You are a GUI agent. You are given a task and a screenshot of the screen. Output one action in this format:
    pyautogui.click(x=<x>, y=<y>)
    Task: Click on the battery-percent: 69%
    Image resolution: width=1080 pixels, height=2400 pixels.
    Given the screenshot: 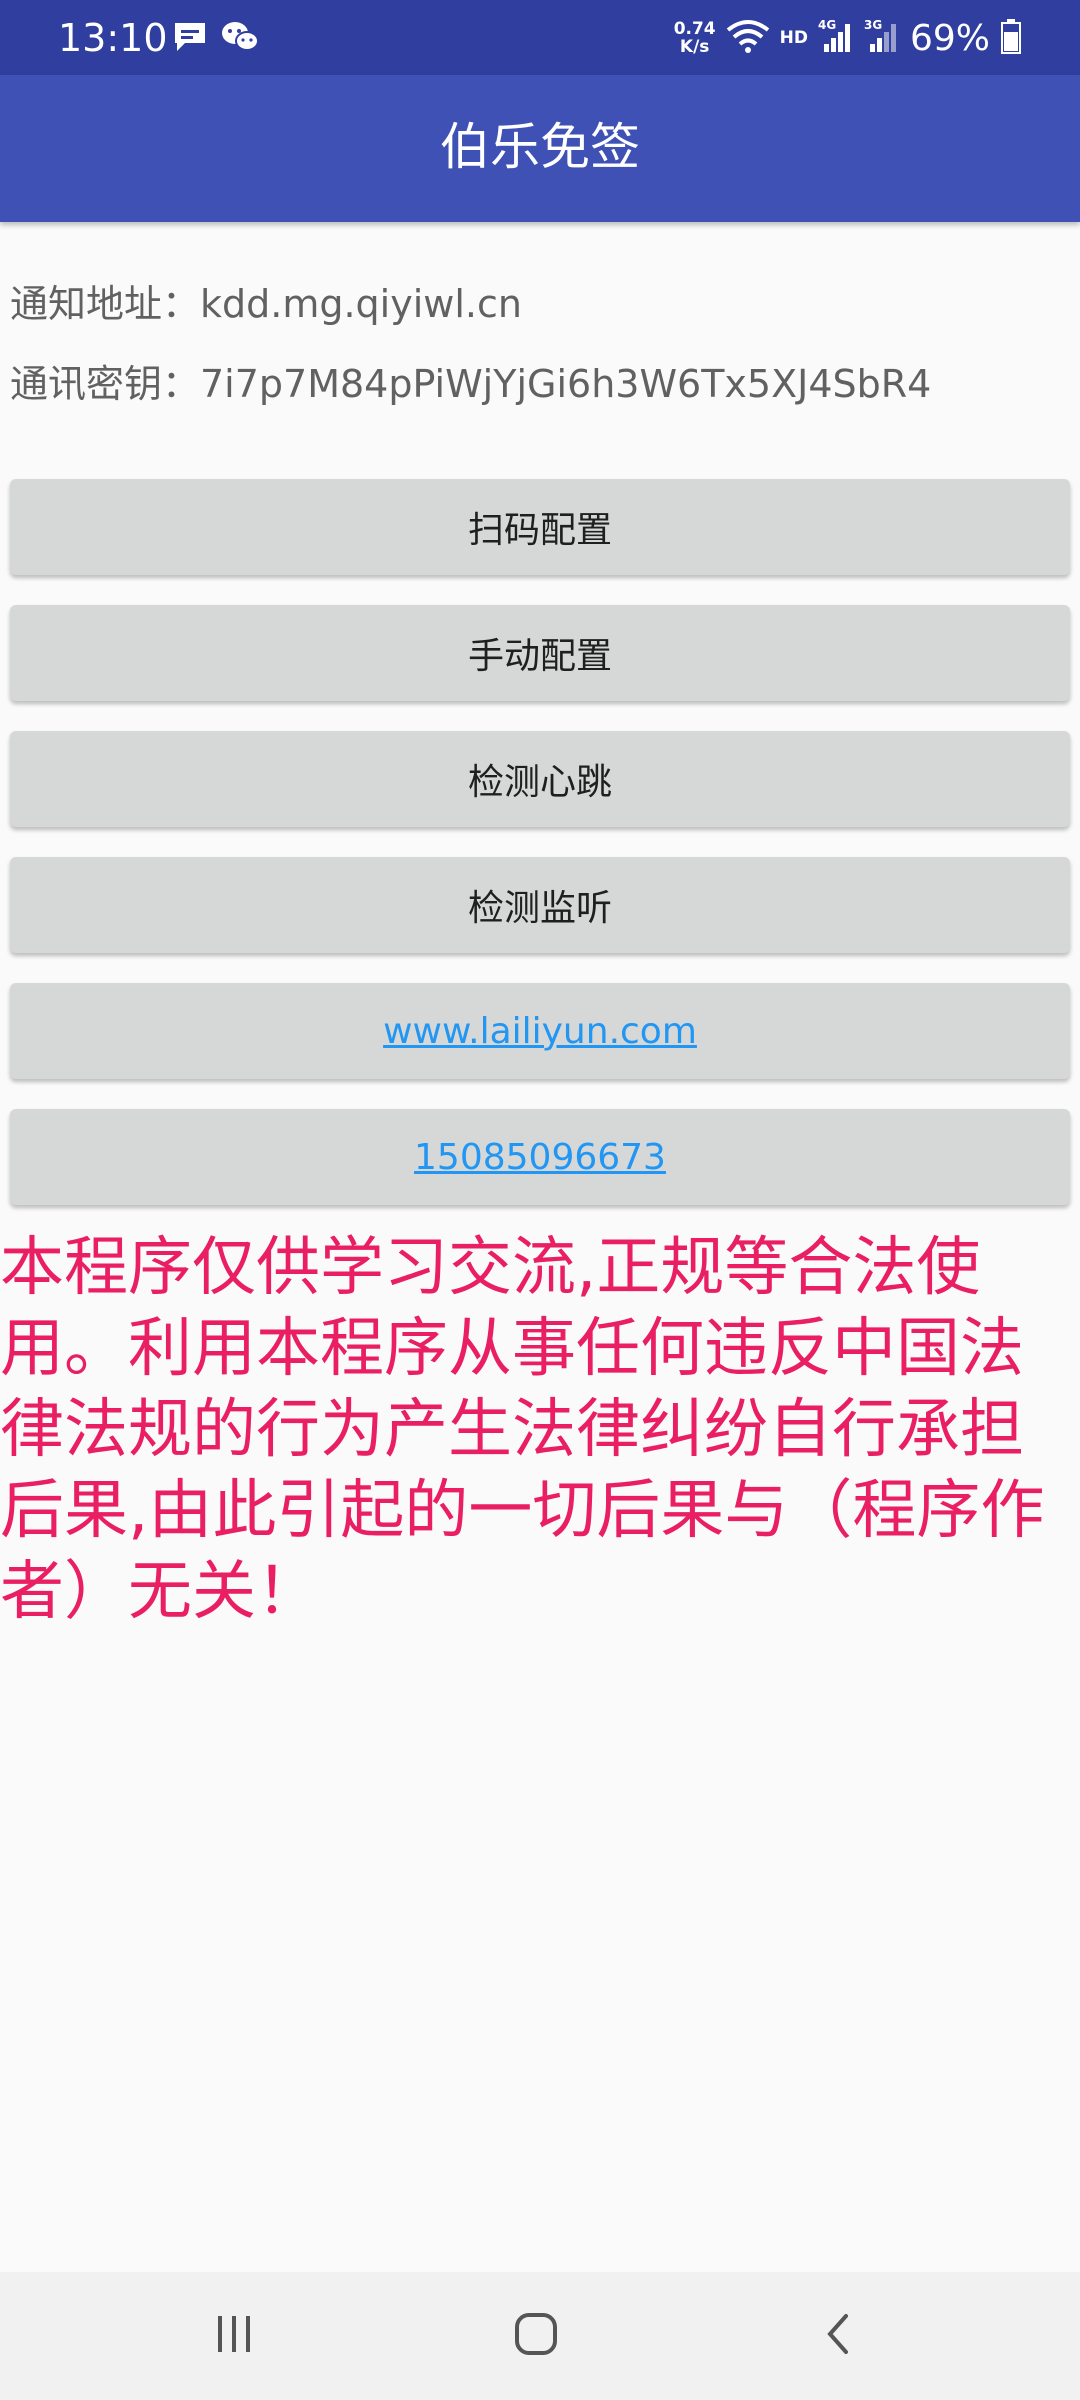 What is the action you would take?
    pyautogui.click(x=949, y=38)
    